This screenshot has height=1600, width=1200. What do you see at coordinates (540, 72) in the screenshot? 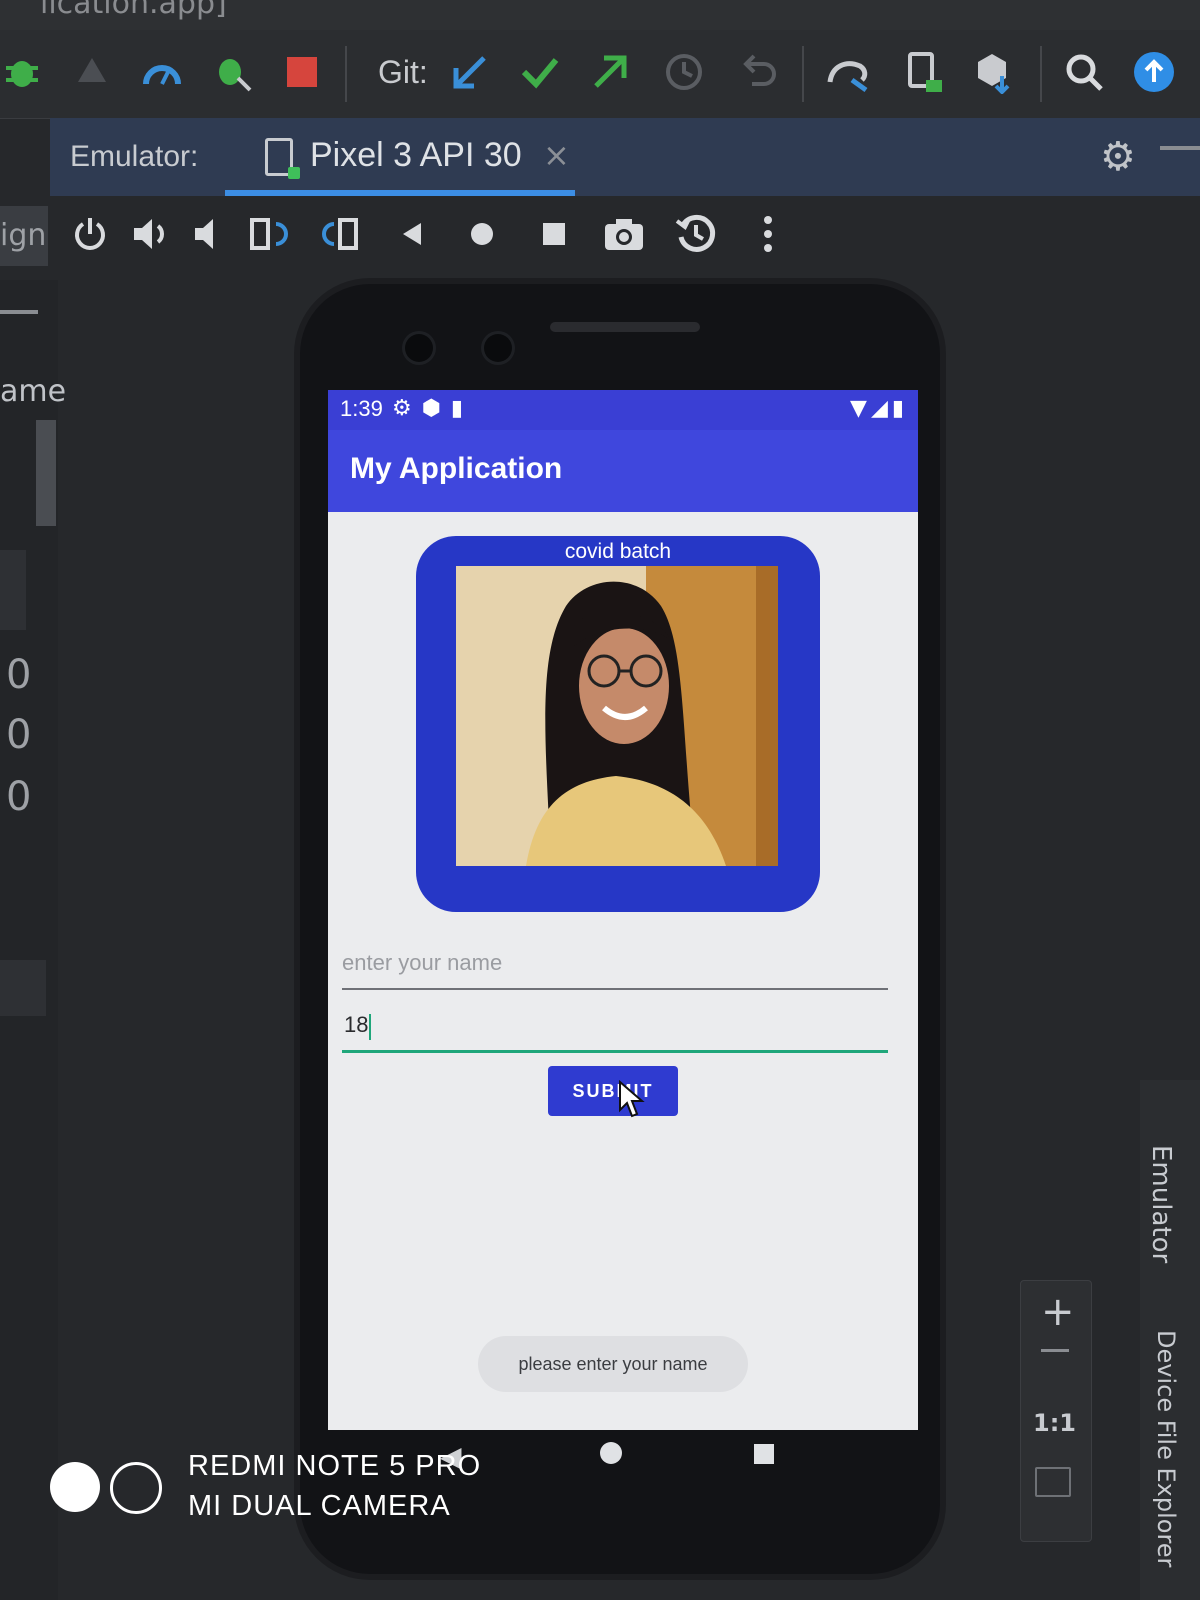
I see `git-commit-icon` at bounding box center [540, 72].